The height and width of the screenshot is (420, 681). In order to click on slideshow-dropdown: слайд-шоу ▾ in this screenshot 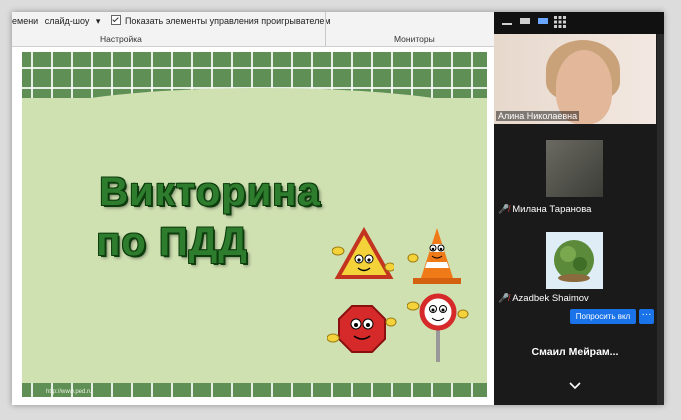, I will do `click(75, 21)`.